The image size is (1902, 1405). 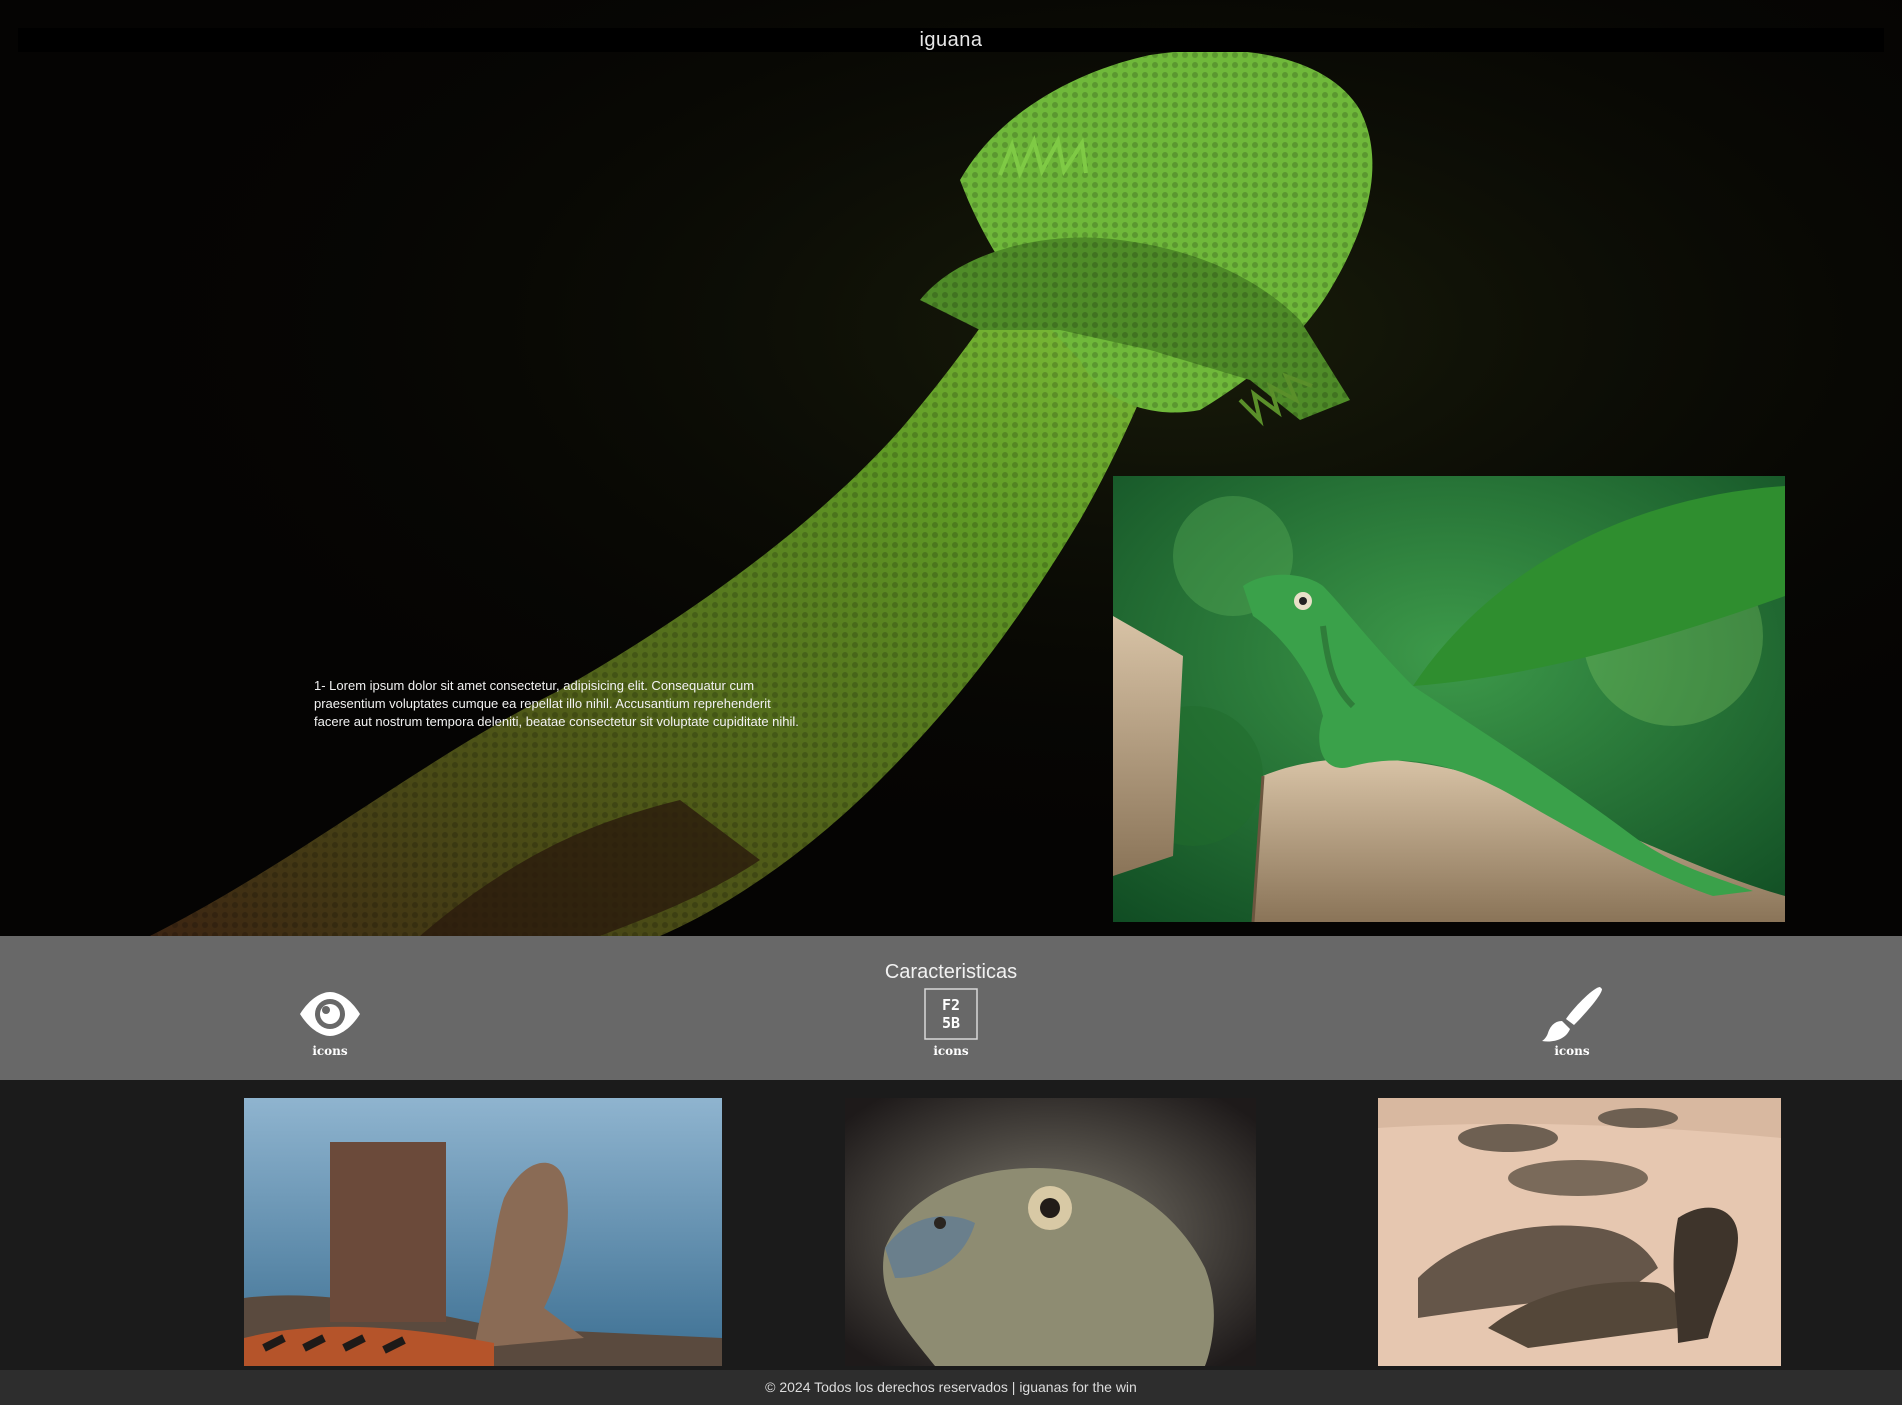 I want to click on page-title: iguana, so click(x=951, y=40).